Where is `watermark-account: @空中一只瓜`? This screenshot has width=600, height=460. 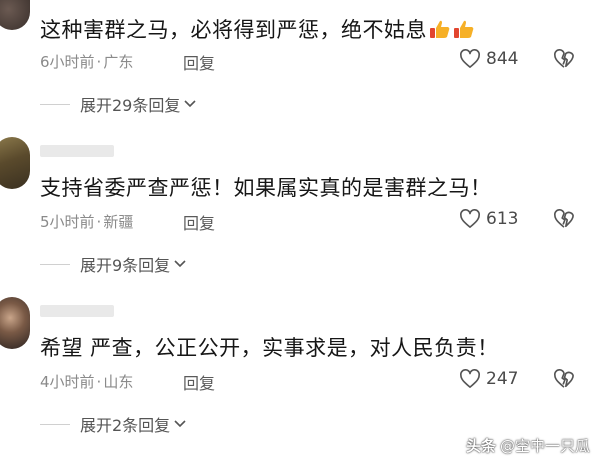 watermark-account: @空中一只瓜 is located at coordinates (544, 446).